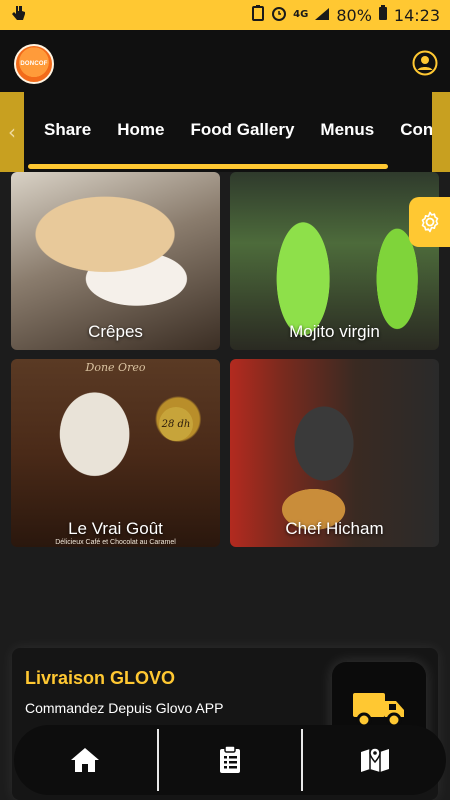 The width and height of the screenshot is (450, 800). Describe the element at coordinates (322, 15) in the screenshot. I see `signal-icon` at that location.